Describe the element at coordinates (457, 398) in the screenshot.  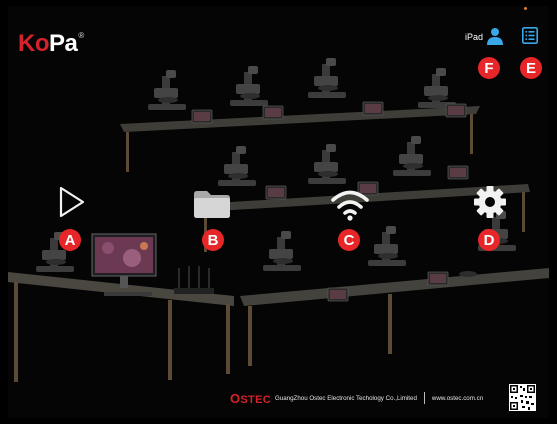
I see `footer-website-link: www.ostec.com.cn` at that location.